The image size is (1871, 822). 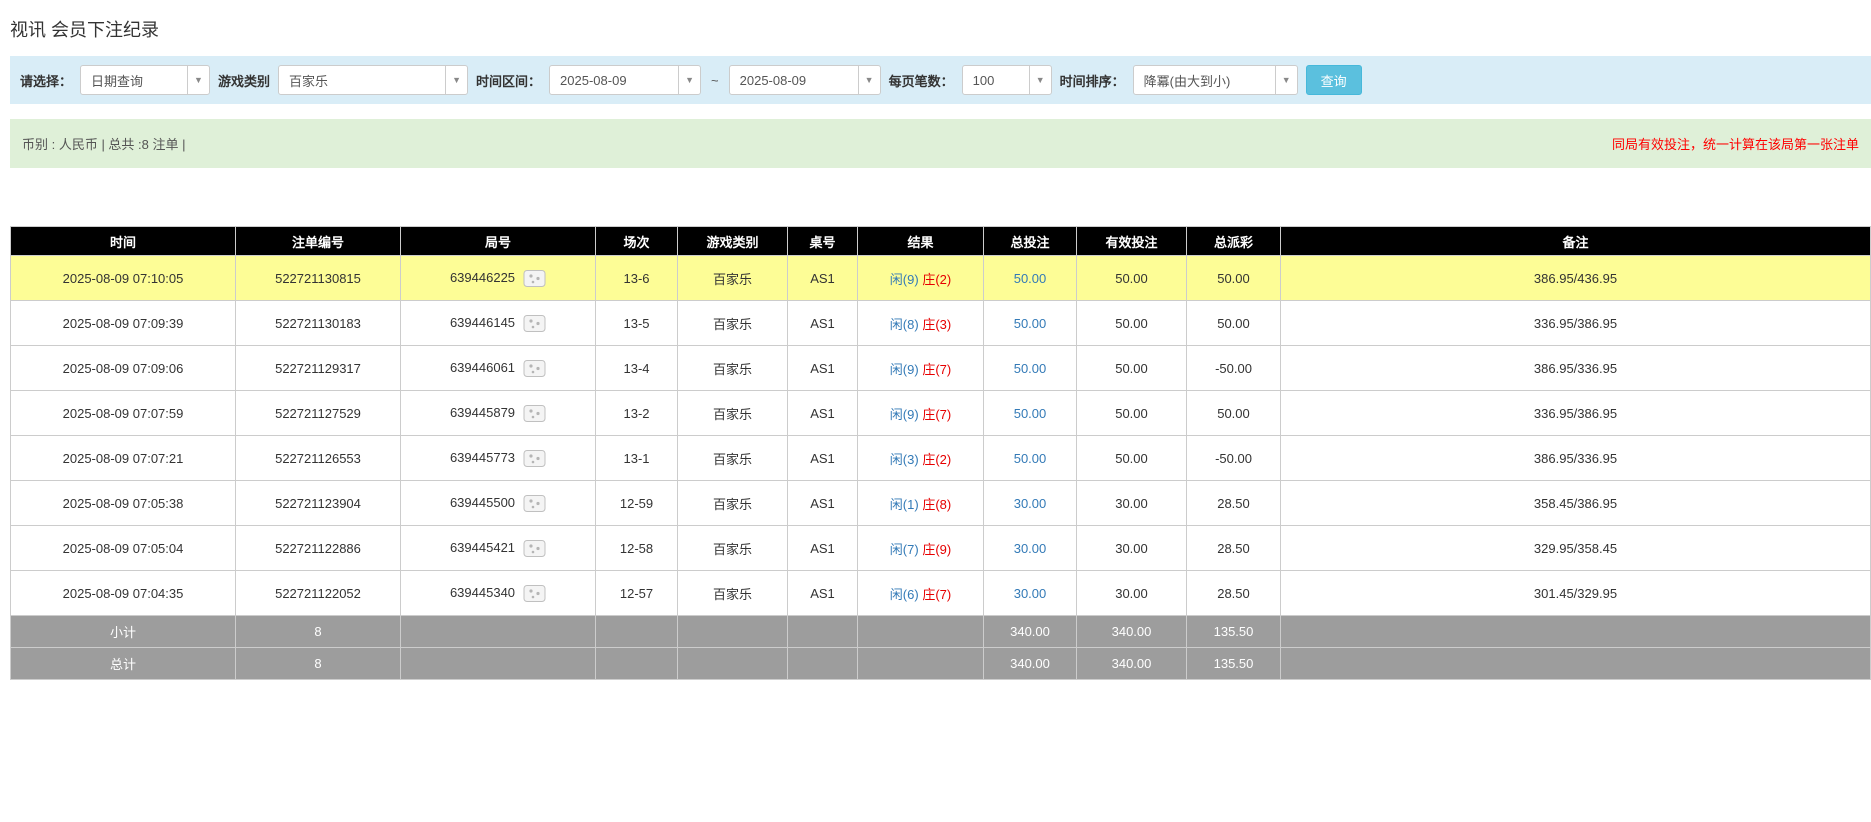 I want to click on column-header: 时间, so click(x=123, y=241).